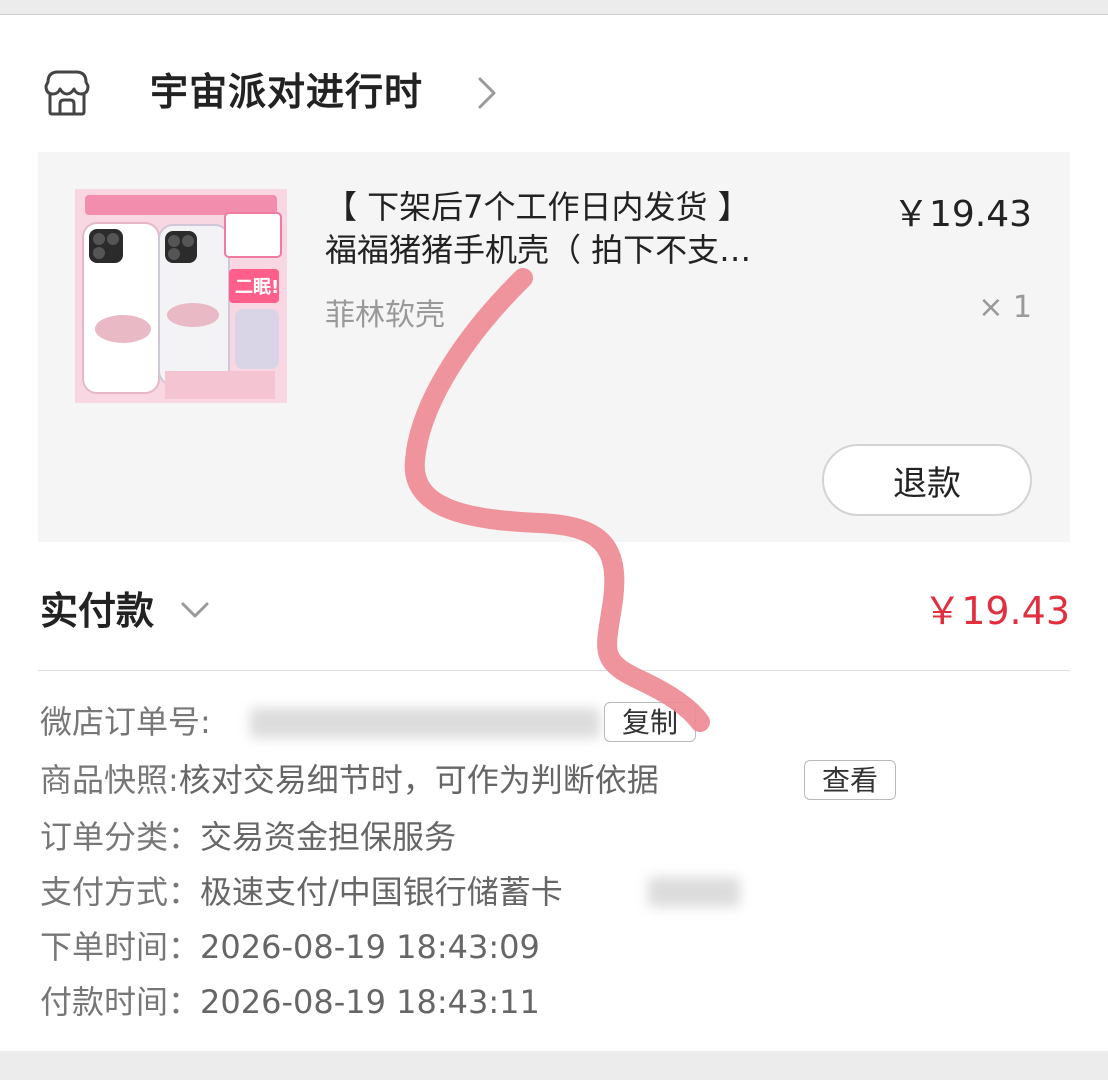 This screenshot has width=1108, height=1080. I want to click on pay-method-row: 支付方式：极速支付/中国银行储蓄卡, so click(301, 892).